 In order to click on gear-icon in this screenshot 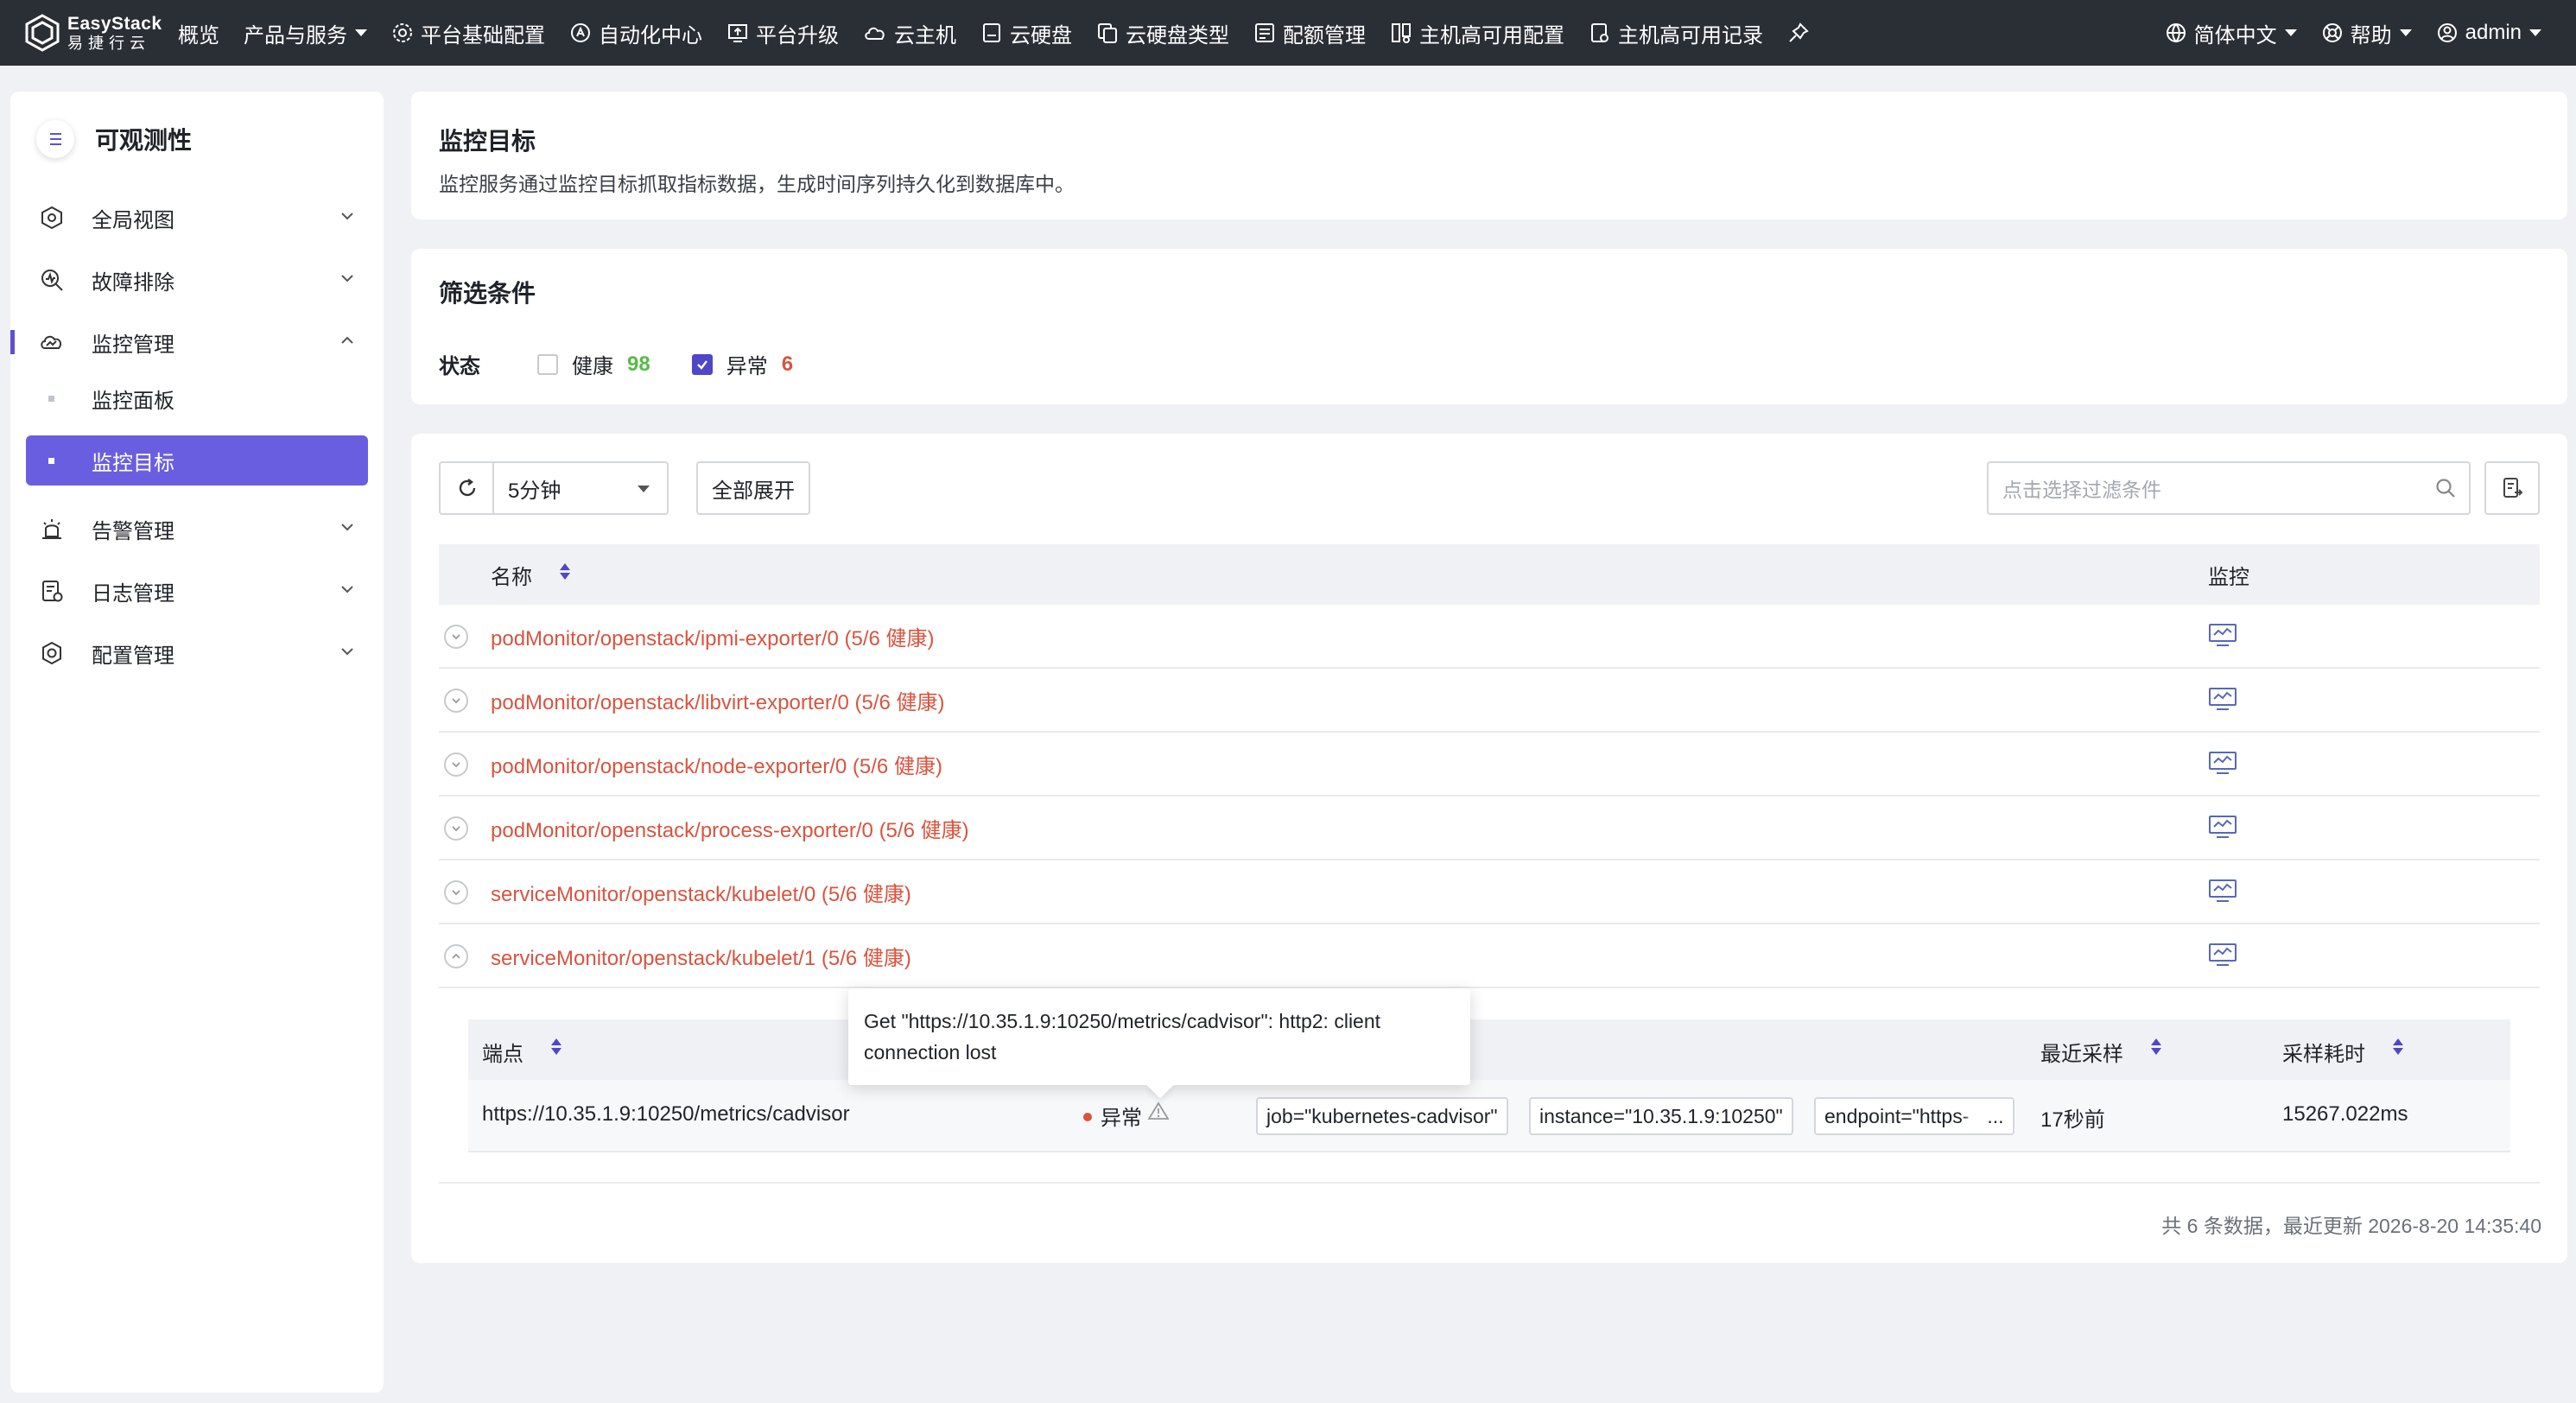, I will do `click(402, 32)`.